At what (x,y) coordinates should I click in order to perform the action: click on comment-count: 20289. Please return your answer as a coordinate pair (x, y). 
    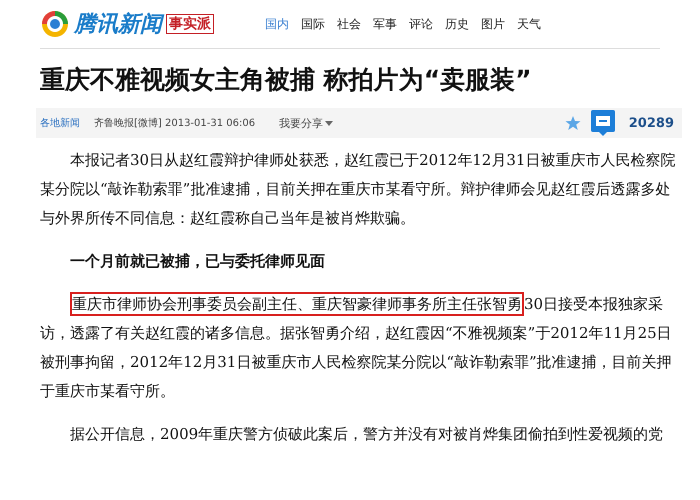
    Looking at the image, I should click on (651, 123).